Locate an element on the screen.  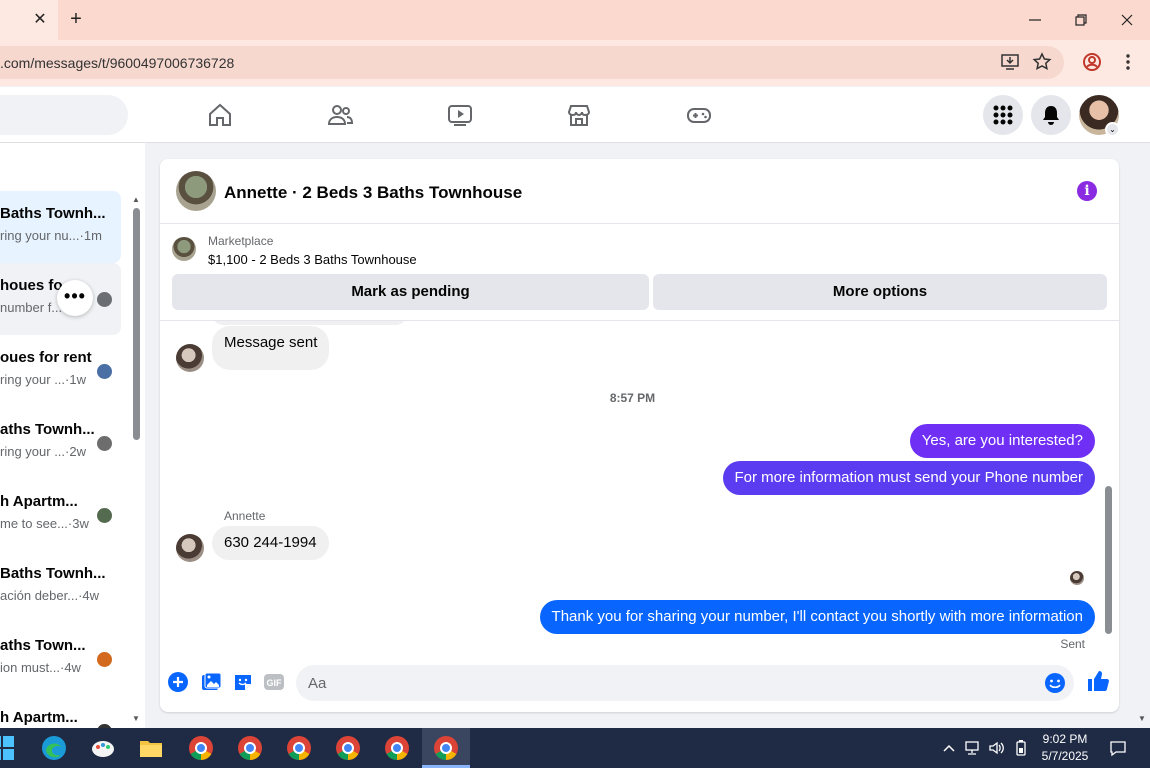
start-icon is located at coordinates (8, 748).